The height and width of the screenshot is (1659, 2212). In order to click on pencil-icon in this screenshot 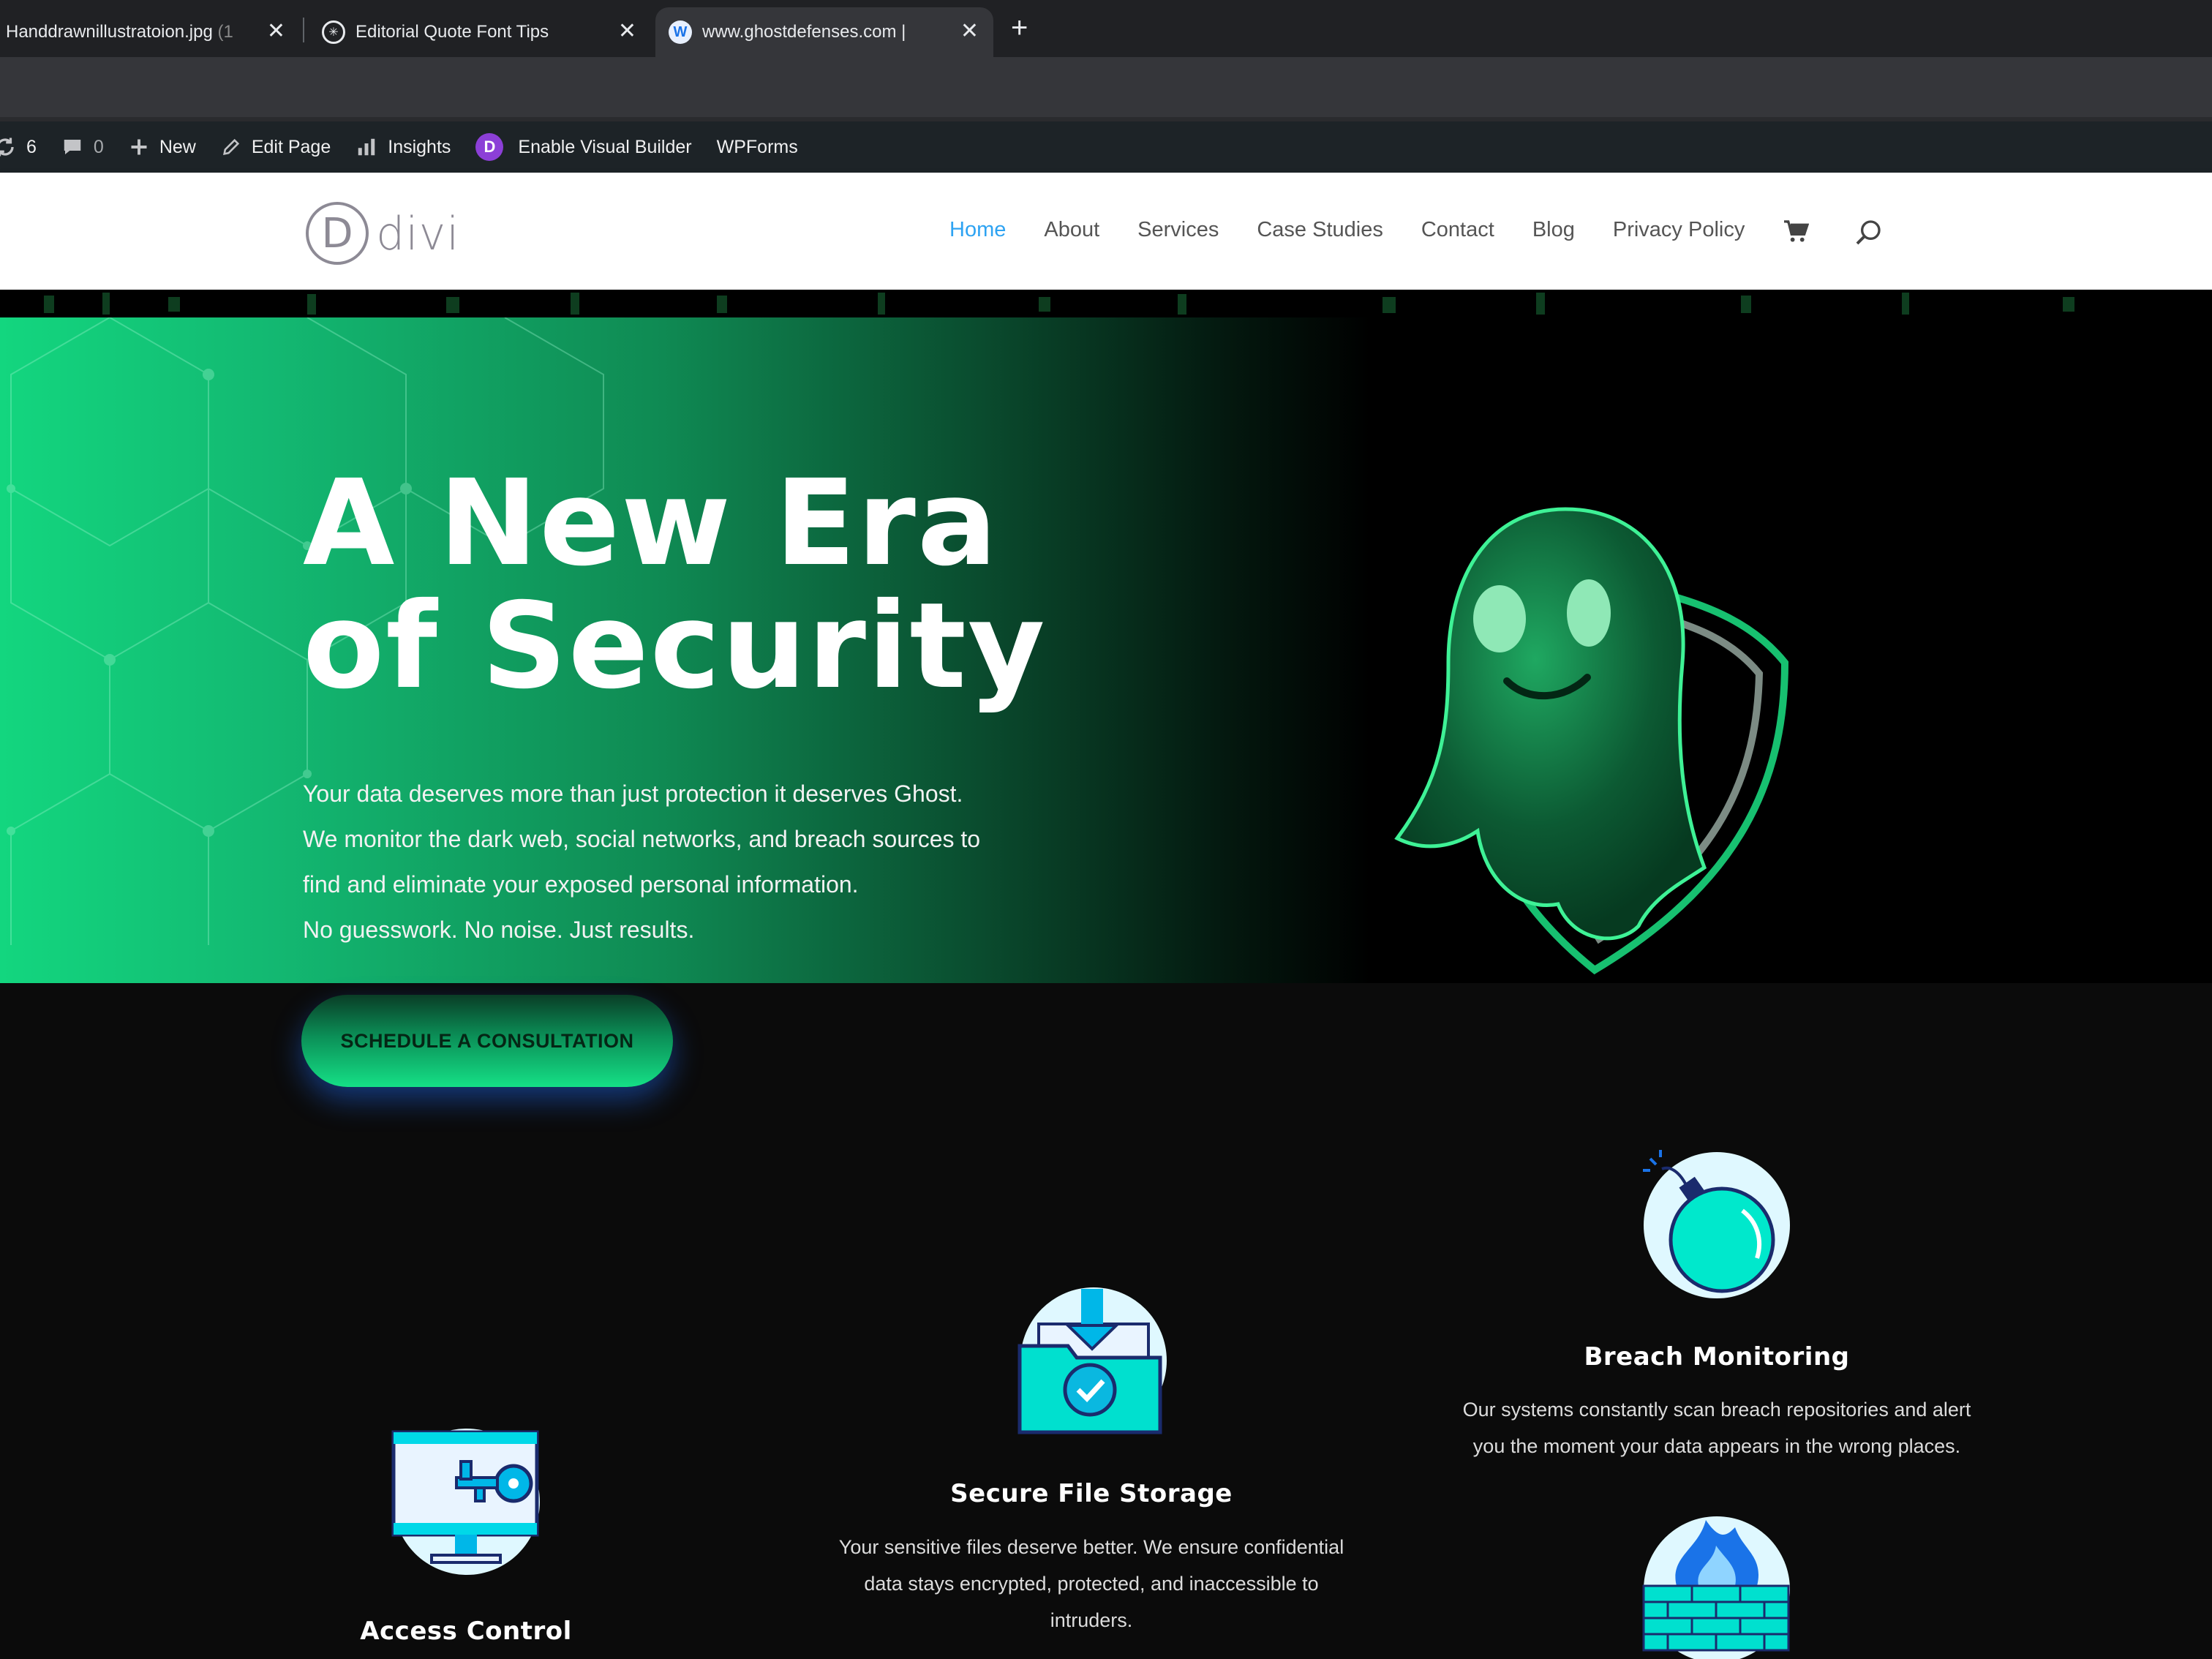, I will do `click(230, 146)`.